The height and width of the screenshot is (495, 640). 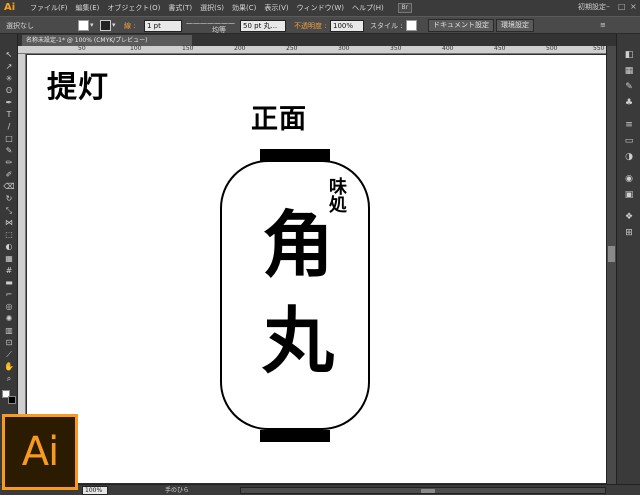 I want to click on menu-select: 選択(S), so click(x=212, y=8).